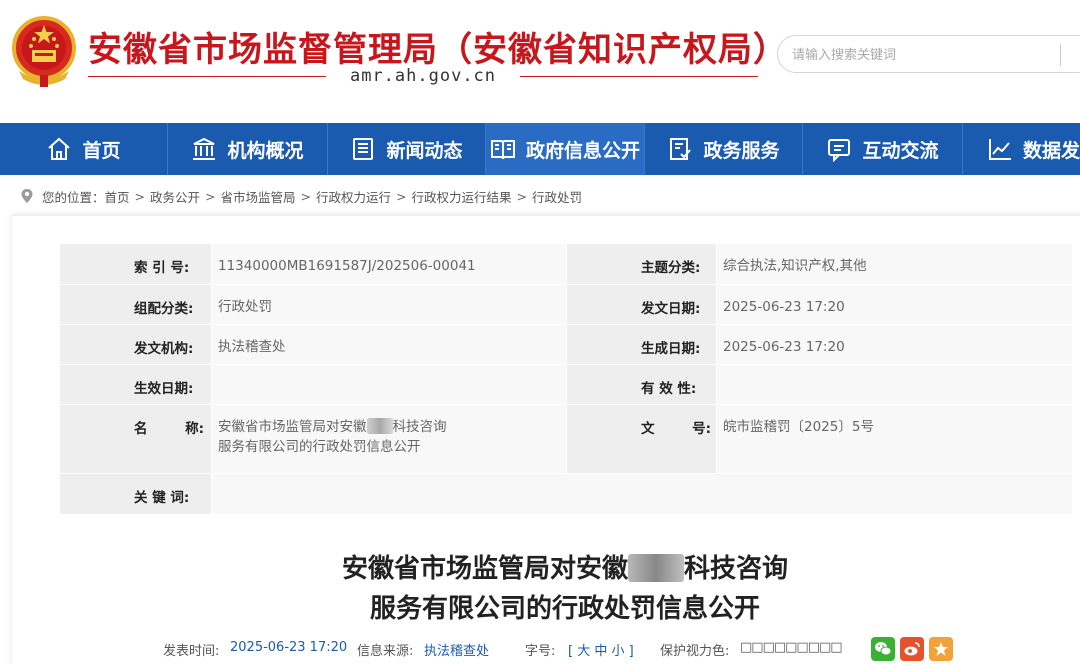  I want to click on breadcrumb-link: 行政处罚, so click(557, 196).